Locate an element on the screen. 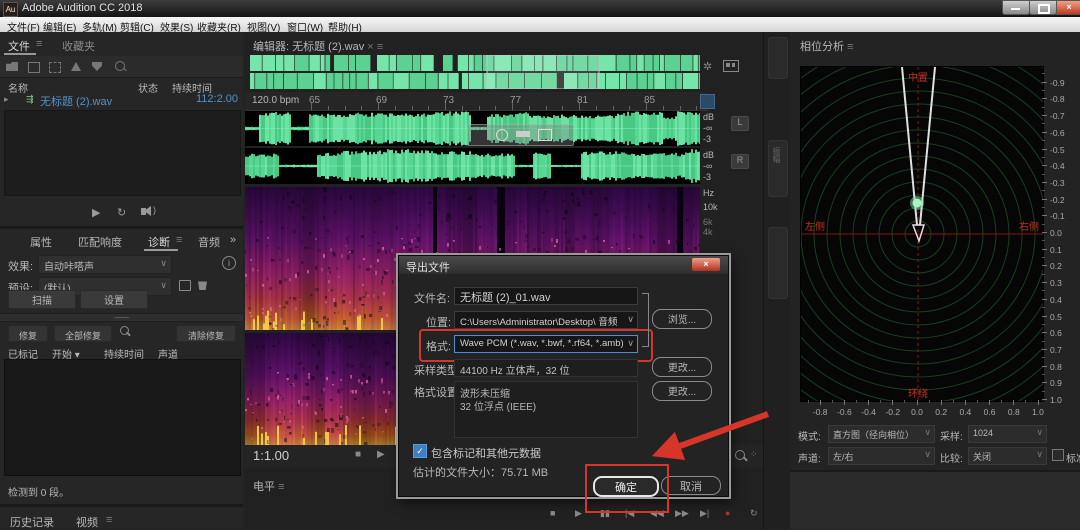 The height and width of the screenshot is (530, 1080). delete-preset-icon is located at coordinates (202, 285).